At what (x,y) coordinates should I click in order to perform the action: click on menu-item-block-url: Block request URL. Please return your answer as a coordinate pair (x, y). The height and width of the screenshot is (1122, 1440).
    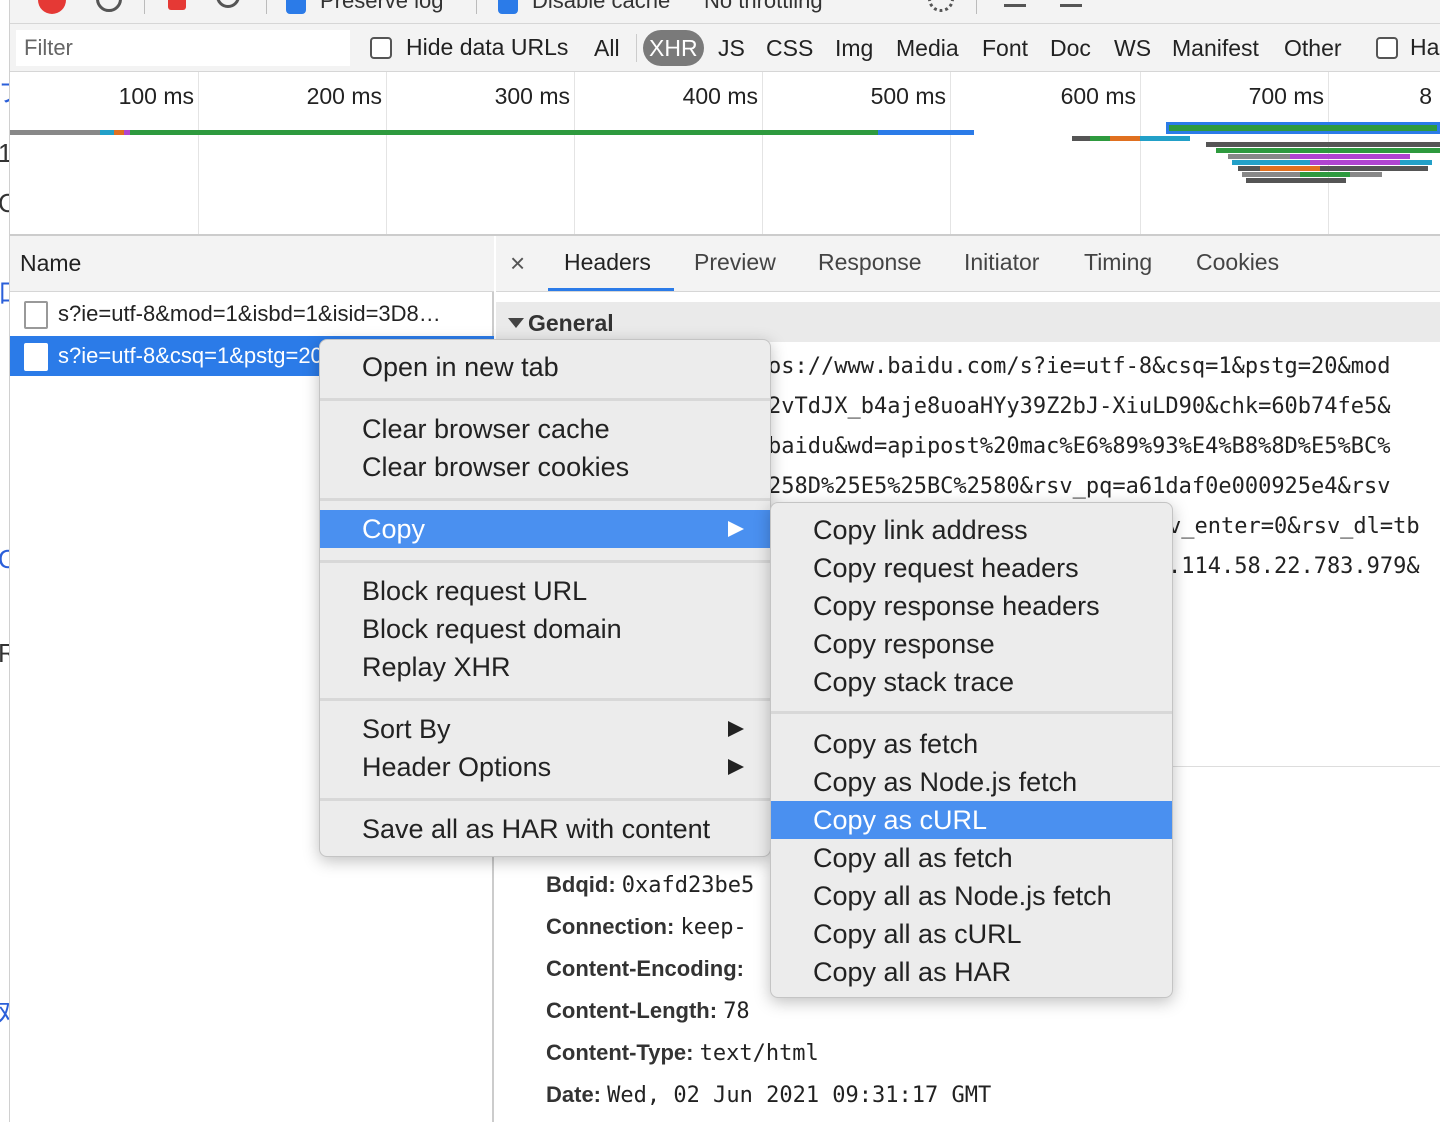
    Looking at the image, I should click on (545, 591).